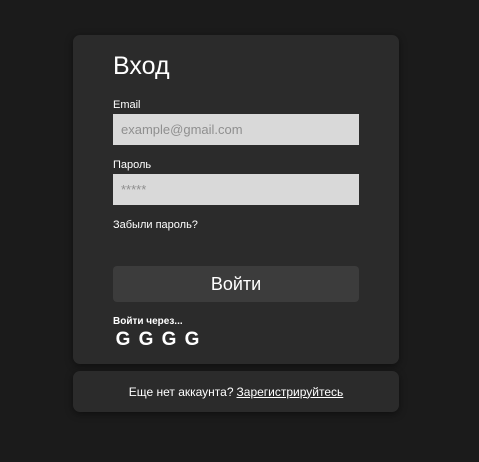 This screenshot has width=479, height=462. What do you see at coordinates (236, 129) in the screenshot?
I see `email-field` at bounding box center [236, 129].